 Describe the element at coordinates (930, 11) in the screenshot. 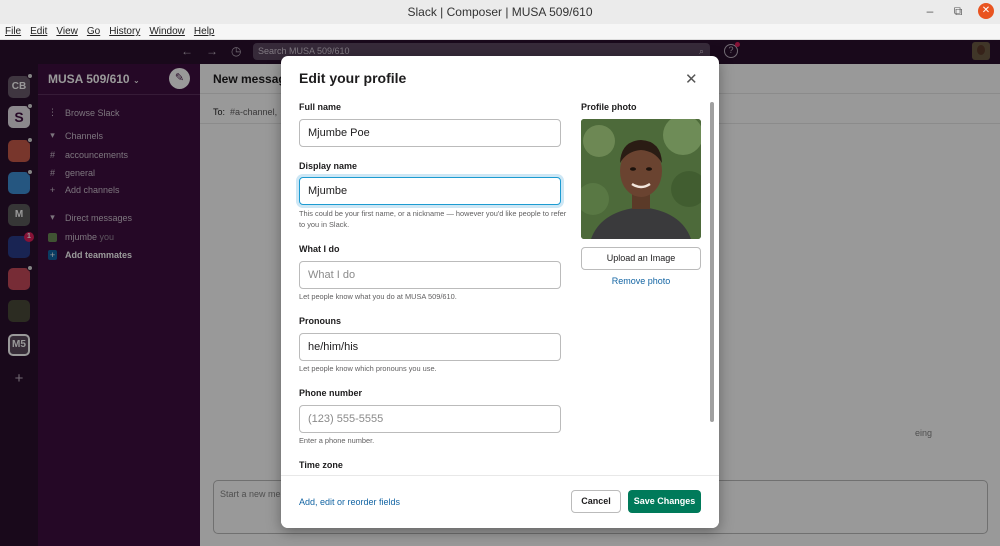

I see `minimize-icon: –` at that location.